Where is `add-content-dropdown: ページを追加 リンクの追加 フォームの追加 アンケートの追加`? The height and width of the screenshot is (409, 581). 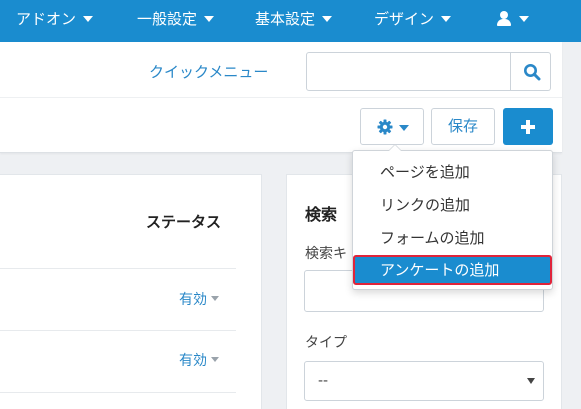 add-content-dropdown: ページを追加 リンクの追加 フォームの追加 アンケートの追加 is located at coordinates (452, 217).